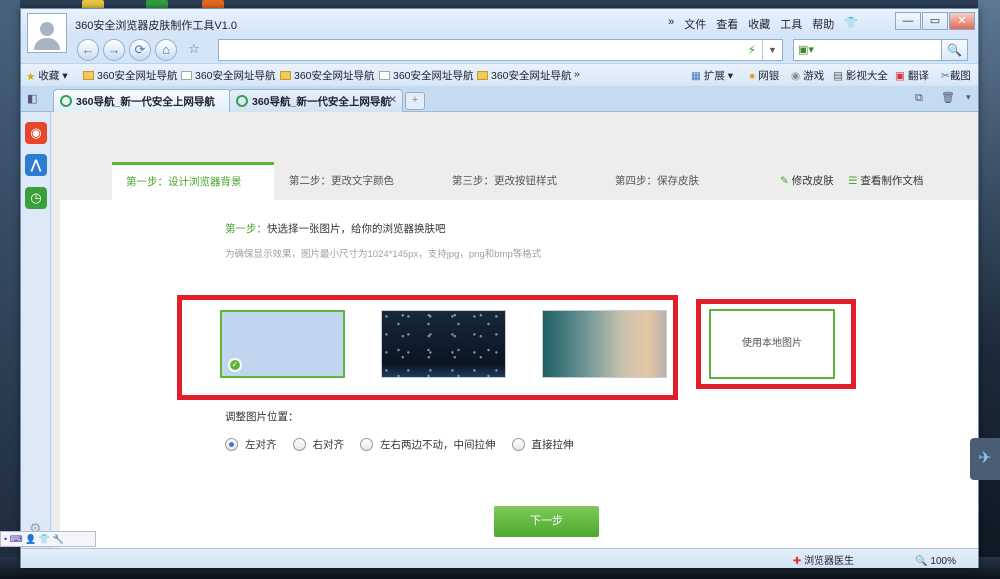  Describe the element at coordinates (671, 24) in the screenshot. I see `menu-more: »` at that location.